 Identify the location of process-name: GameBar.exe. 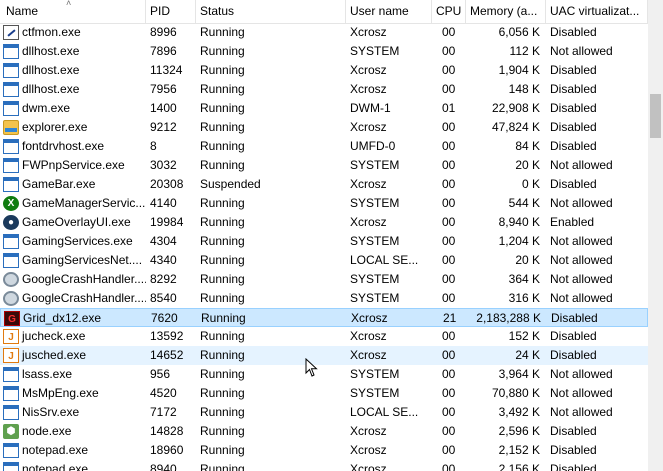
(59, 184).